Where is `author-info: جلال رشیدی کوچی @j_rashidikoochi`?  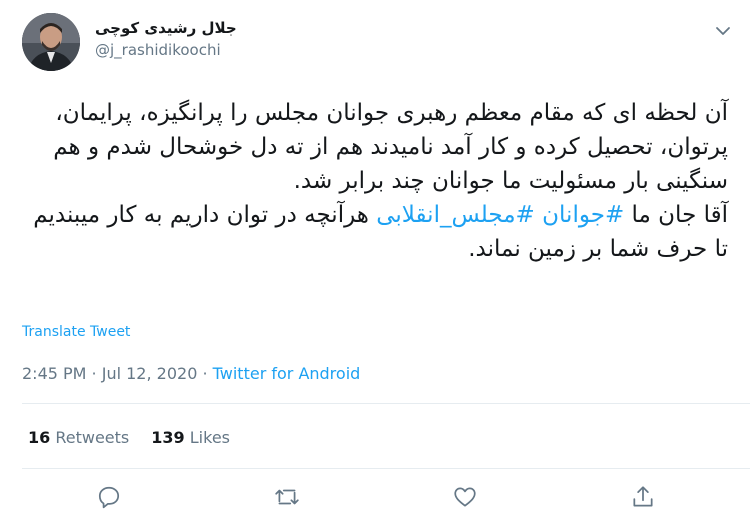
author-info: جلال رشیدی کوچی @j_rashidikoochi is located at coordinates (166, 39).